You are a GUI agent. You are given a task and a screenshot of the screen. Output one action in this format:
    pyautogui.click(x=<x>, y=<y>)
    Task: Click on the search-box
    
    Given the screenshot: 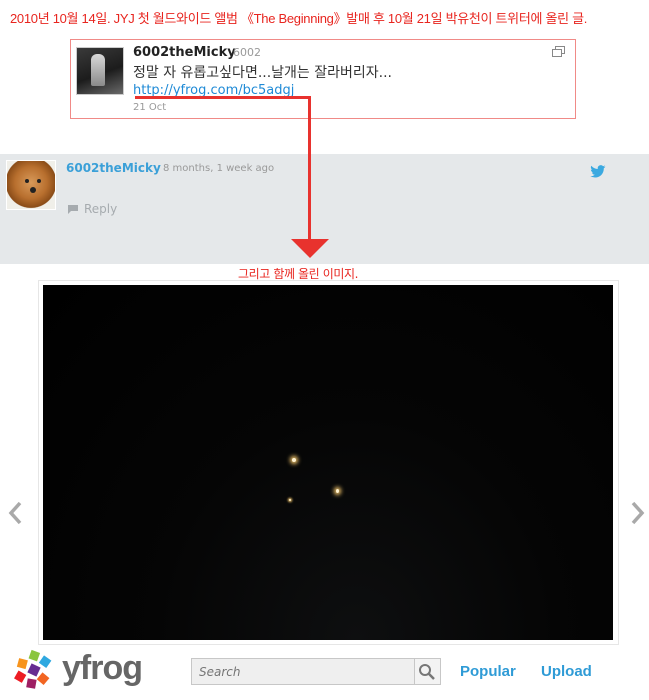 What is the action you would take?
    pyautogui.click(x=316, y=671)
    